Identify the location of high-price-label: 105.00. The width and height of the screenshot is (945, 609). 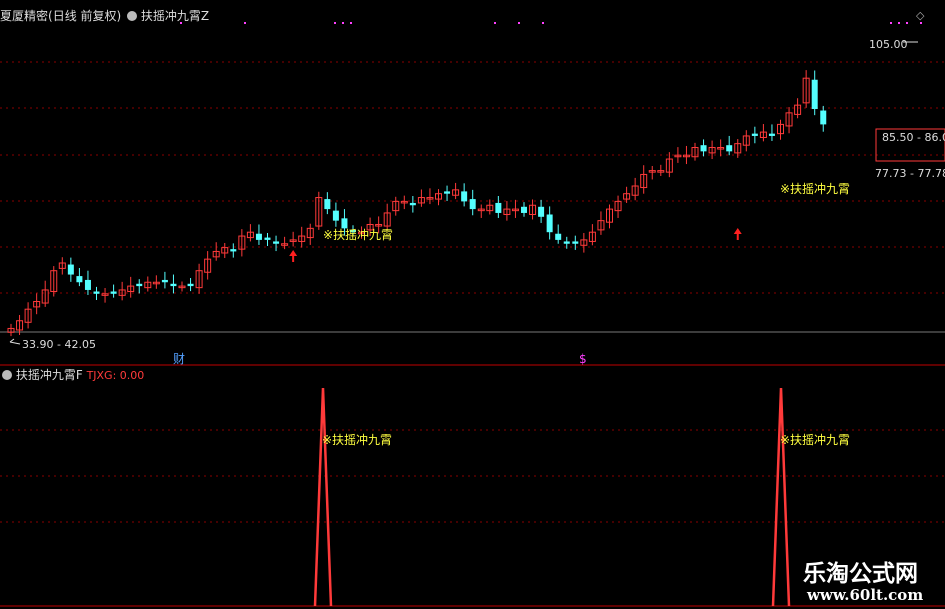
(888, 44).